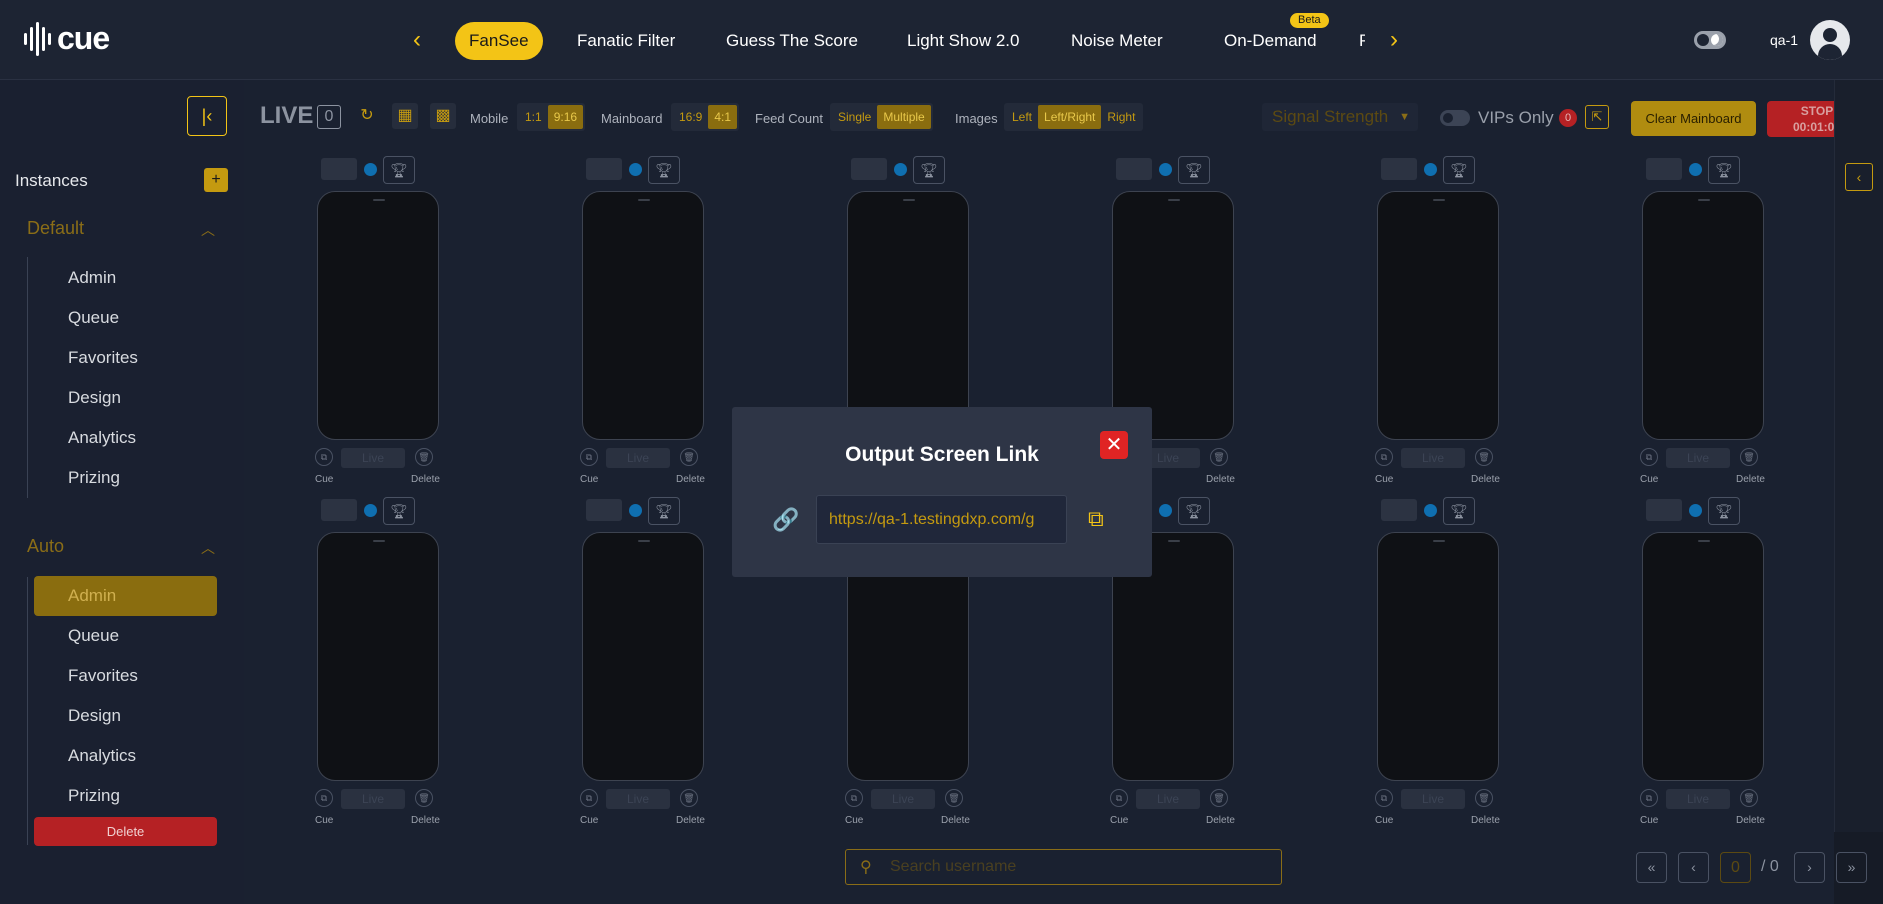 Image resolution: width=1883 pixels, height=904 pixels. What do you see at coordinates (417, 40) in the screenshot?
I see `tabs-prev-button: ‹` at bounding box center [417, 40].